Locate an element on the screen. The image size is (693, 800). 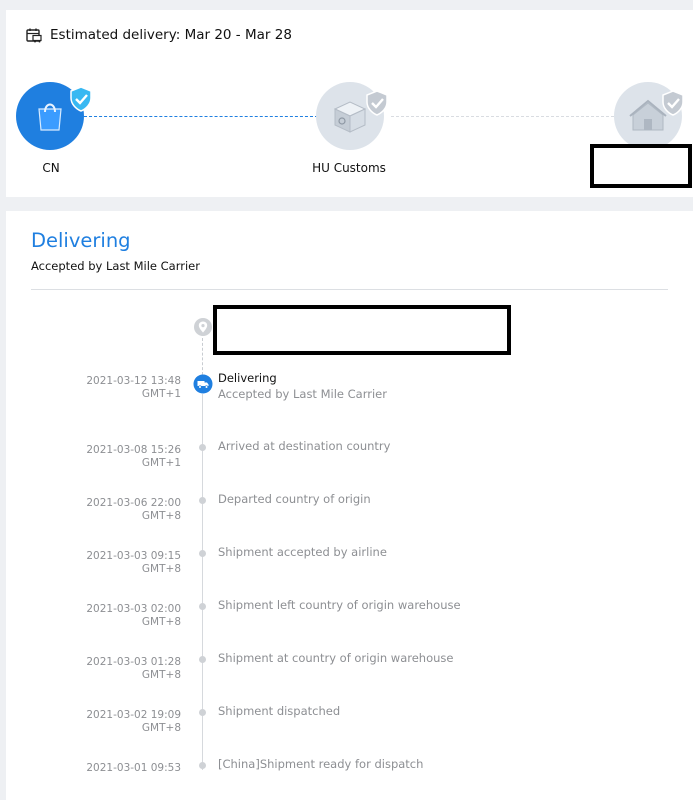
current-status-detail: Accepted by Last Mile Carrier is located at coordinates (115, 266).